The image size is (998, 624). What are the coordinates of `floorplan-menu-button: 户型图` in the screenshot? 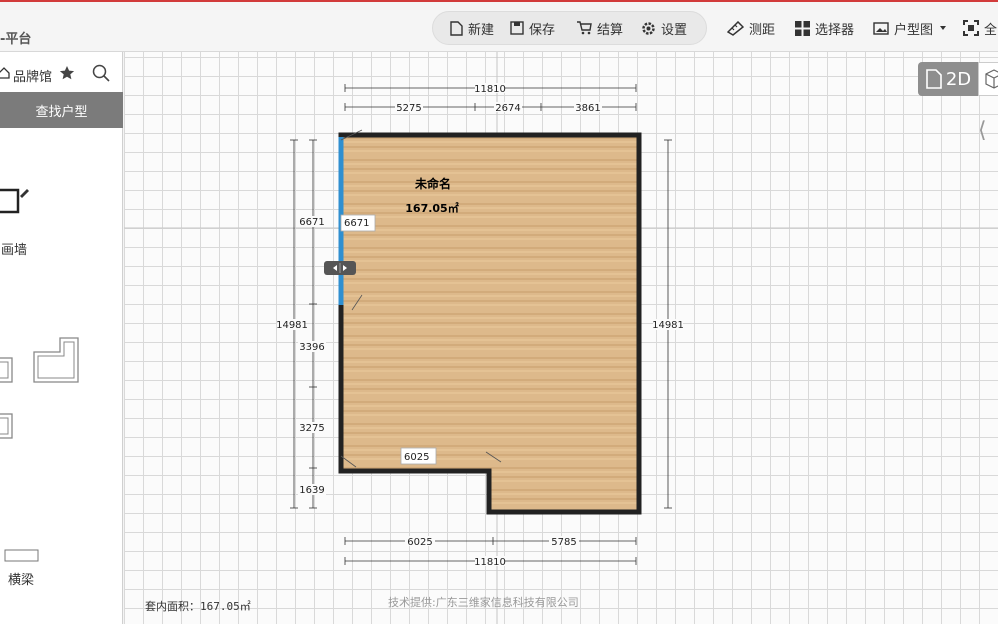 It's located at (913, 28).